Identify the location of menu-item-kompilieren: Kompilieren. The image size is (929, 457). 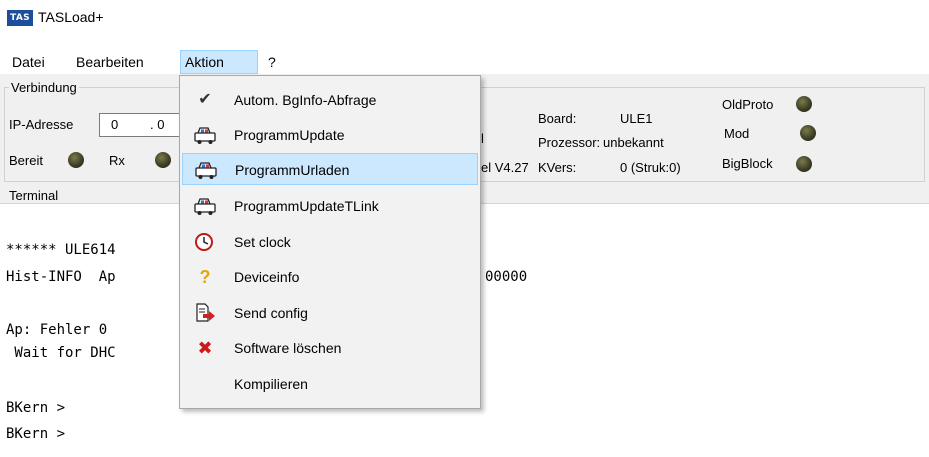
(330, 384).